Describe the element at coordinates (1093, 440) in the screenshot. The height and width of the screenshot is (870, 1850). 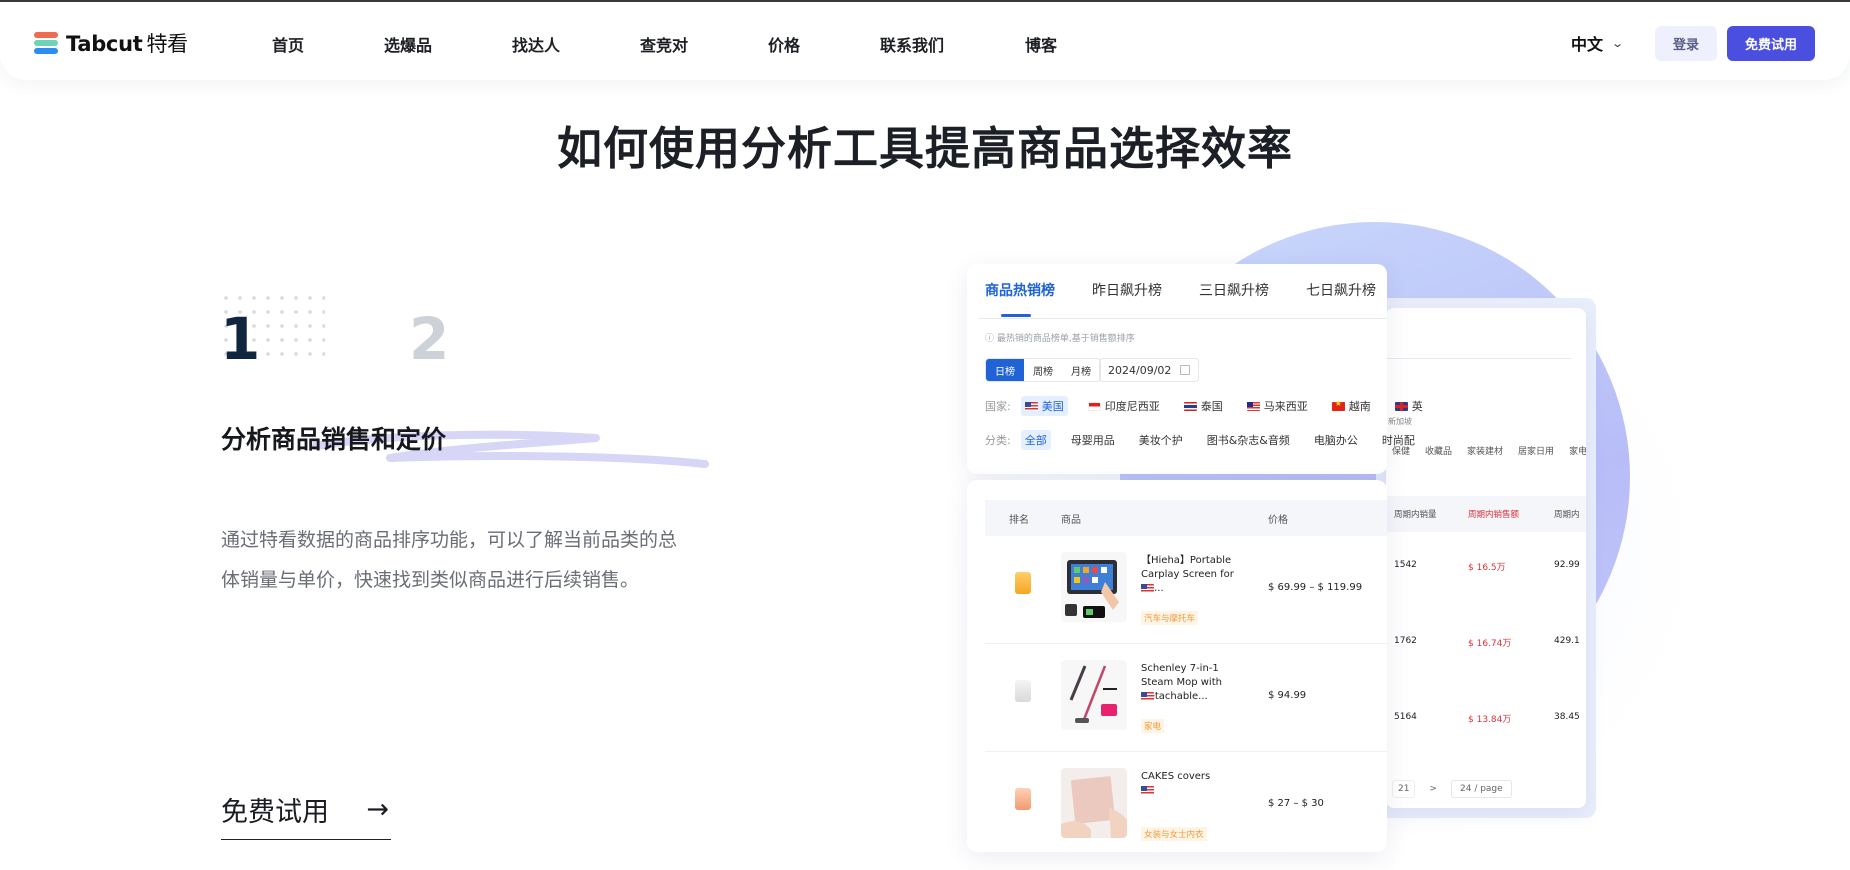
I see `category-chip: 母婴用品` at that location.